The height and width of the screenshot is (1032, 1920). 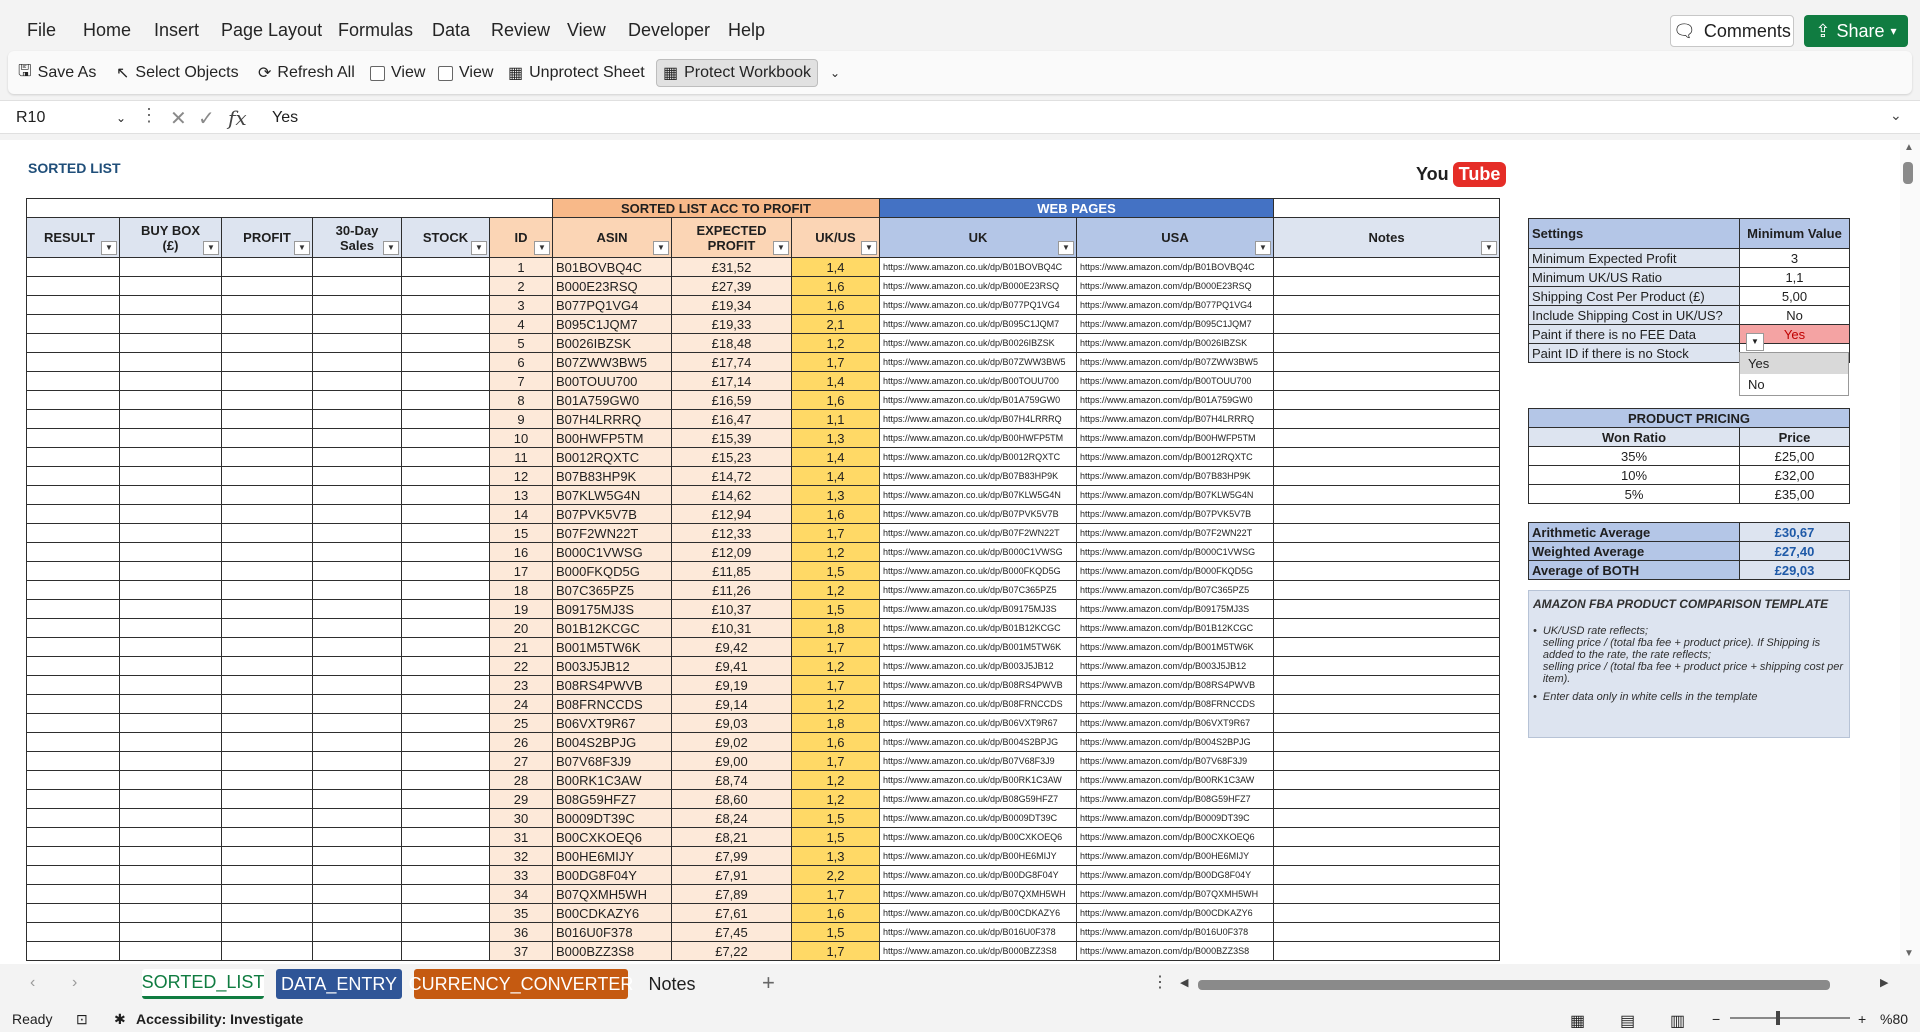 What do you see at coordinates (612, 761) in the screenshot?
I see `cell-asin: B07V68F3J9` at bounding box center [612, 761].